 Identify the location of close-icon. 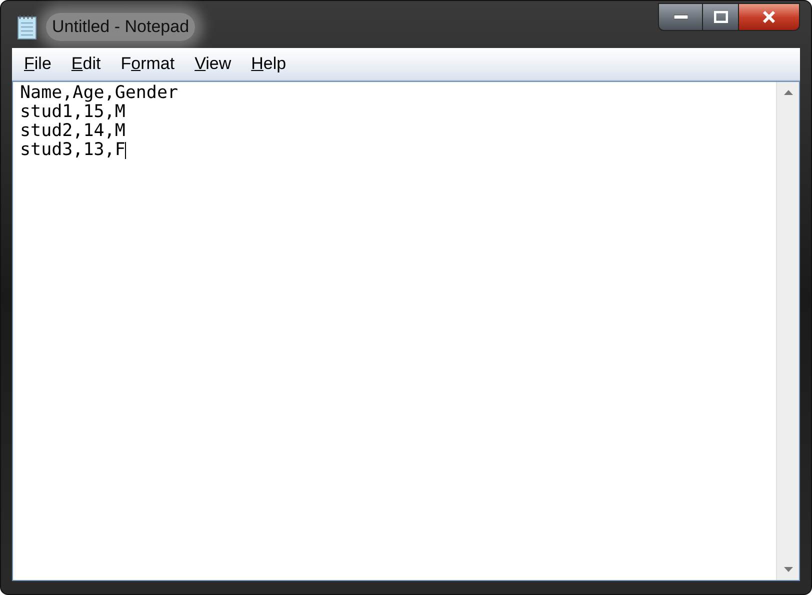
(769, 17).